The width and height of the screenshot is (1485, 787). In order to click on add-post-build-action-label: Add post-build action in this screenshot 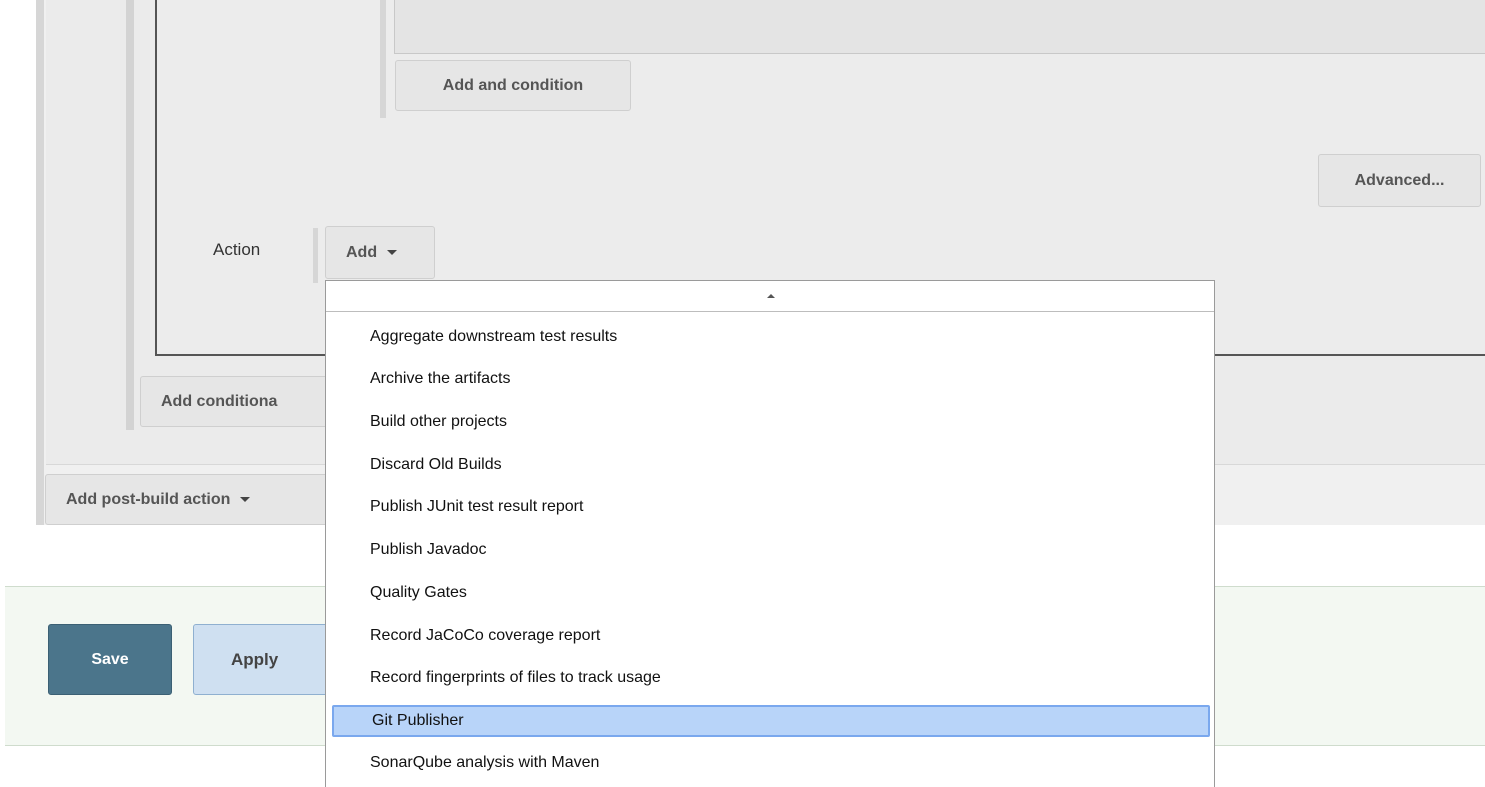, I will do `click(148, 499)`.